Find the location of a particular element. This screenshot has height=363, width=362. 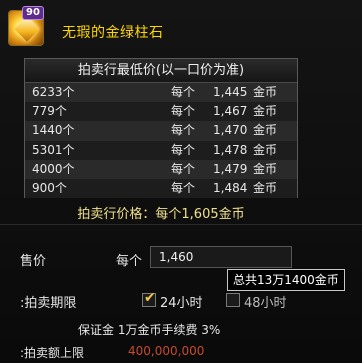

row-price: 1,470 is located at coordinates (230, 130).